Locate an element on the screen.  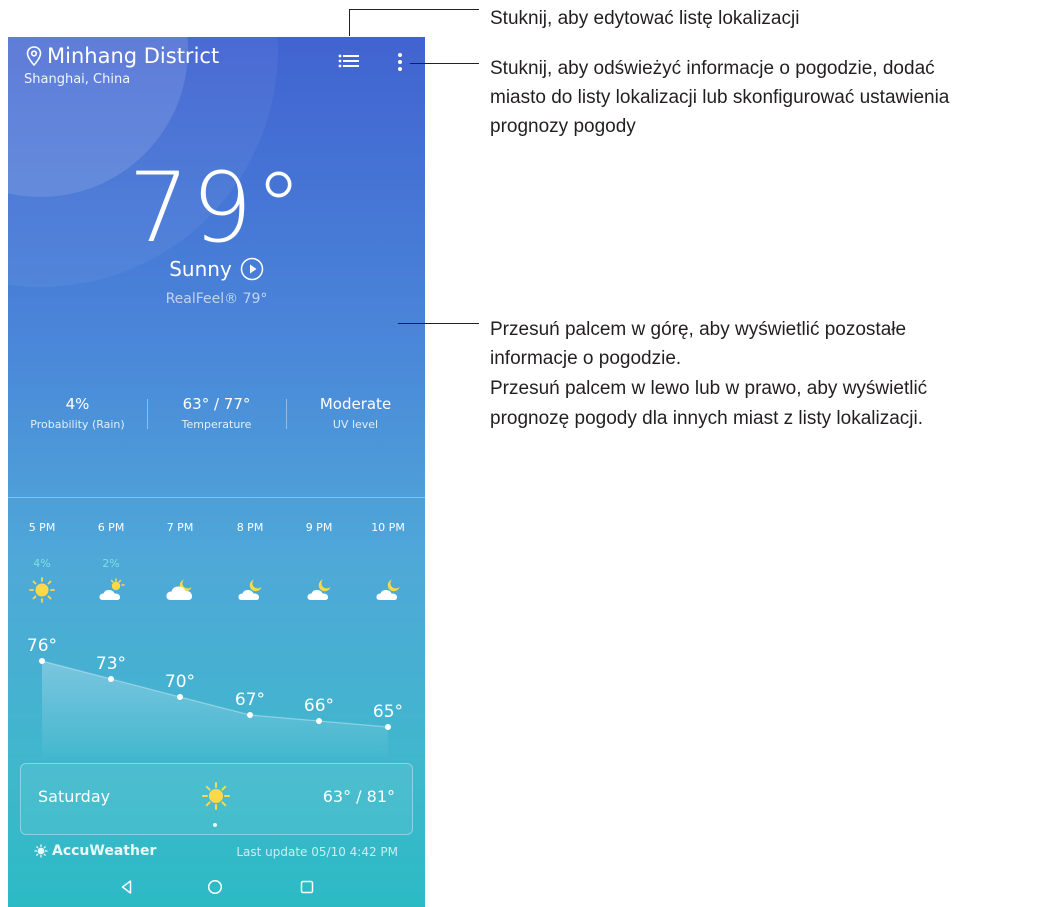
callout-swipe-text-2: informacje o pogodzie. is located at coordinates (586, 358).